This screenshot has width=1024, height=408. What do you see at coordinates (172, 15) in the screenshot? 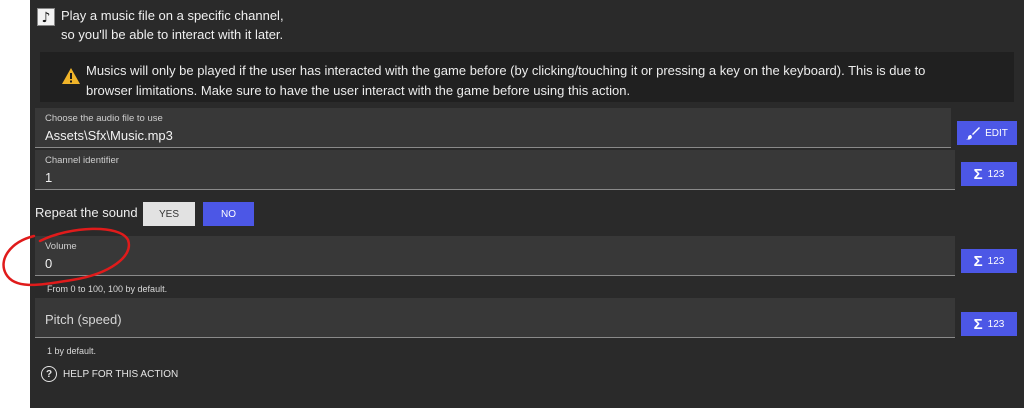
I see `description-line-1: Play a music file on a specific channel,` at bounding box center [172, 15].